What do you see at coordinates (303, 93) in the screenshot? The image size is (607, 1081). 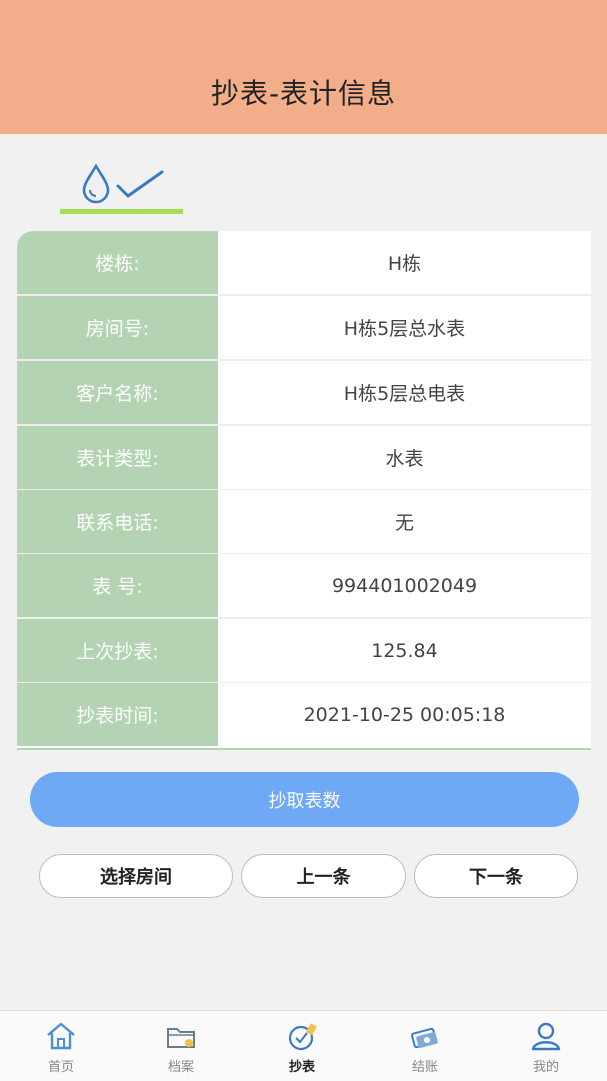 I see `page-title: 抄表-表计信息` at bounding box center [303, 93].